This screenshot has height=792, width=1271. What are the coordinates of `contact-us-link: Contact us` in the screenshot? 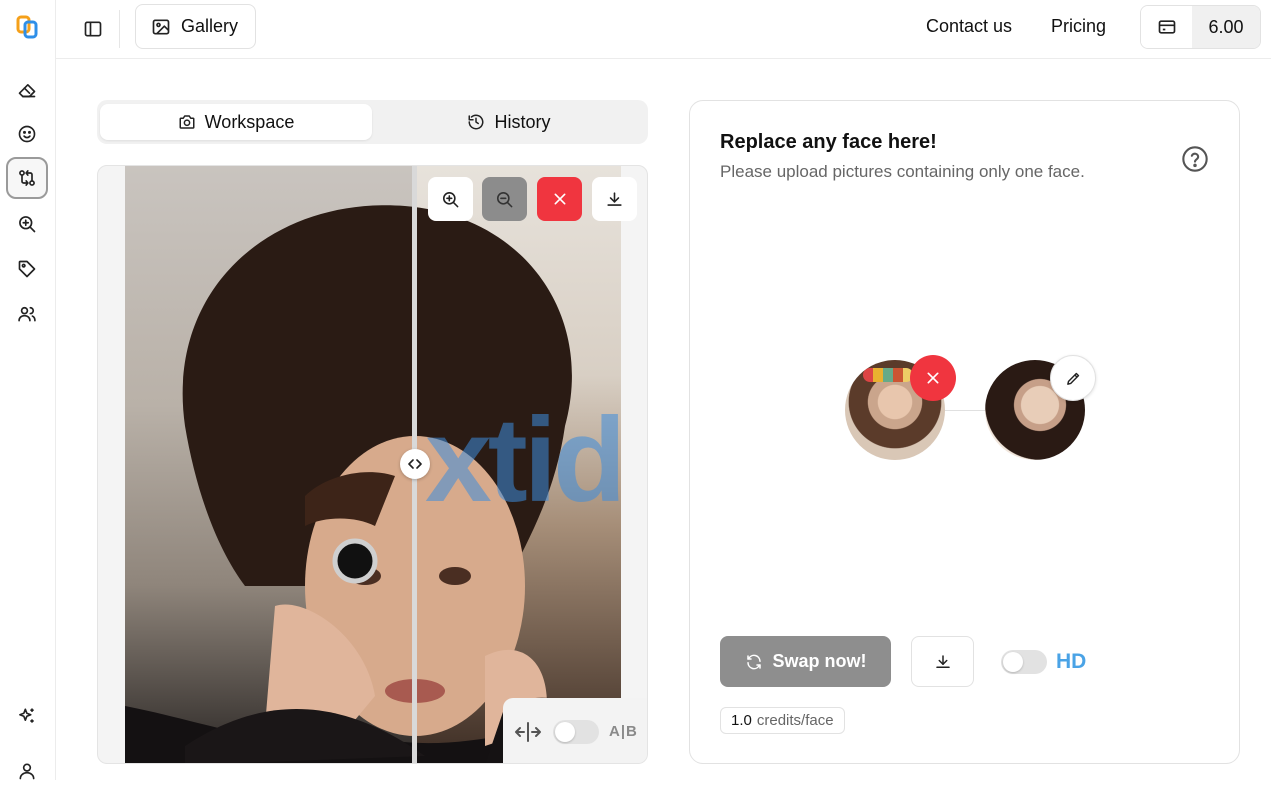 It's located at (969, 26).